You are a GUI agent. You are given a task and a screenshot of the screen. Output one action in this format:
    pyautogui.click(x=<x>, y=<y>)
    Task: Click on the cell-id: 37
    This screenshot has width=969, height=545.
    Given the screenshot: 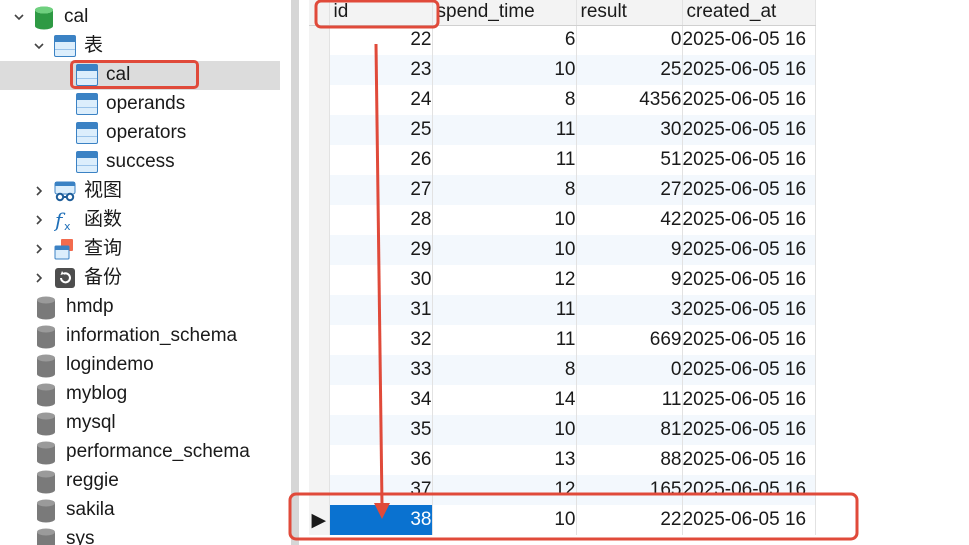 What is the action you would take?
    pyautogui.click(x=381, y=490)
    